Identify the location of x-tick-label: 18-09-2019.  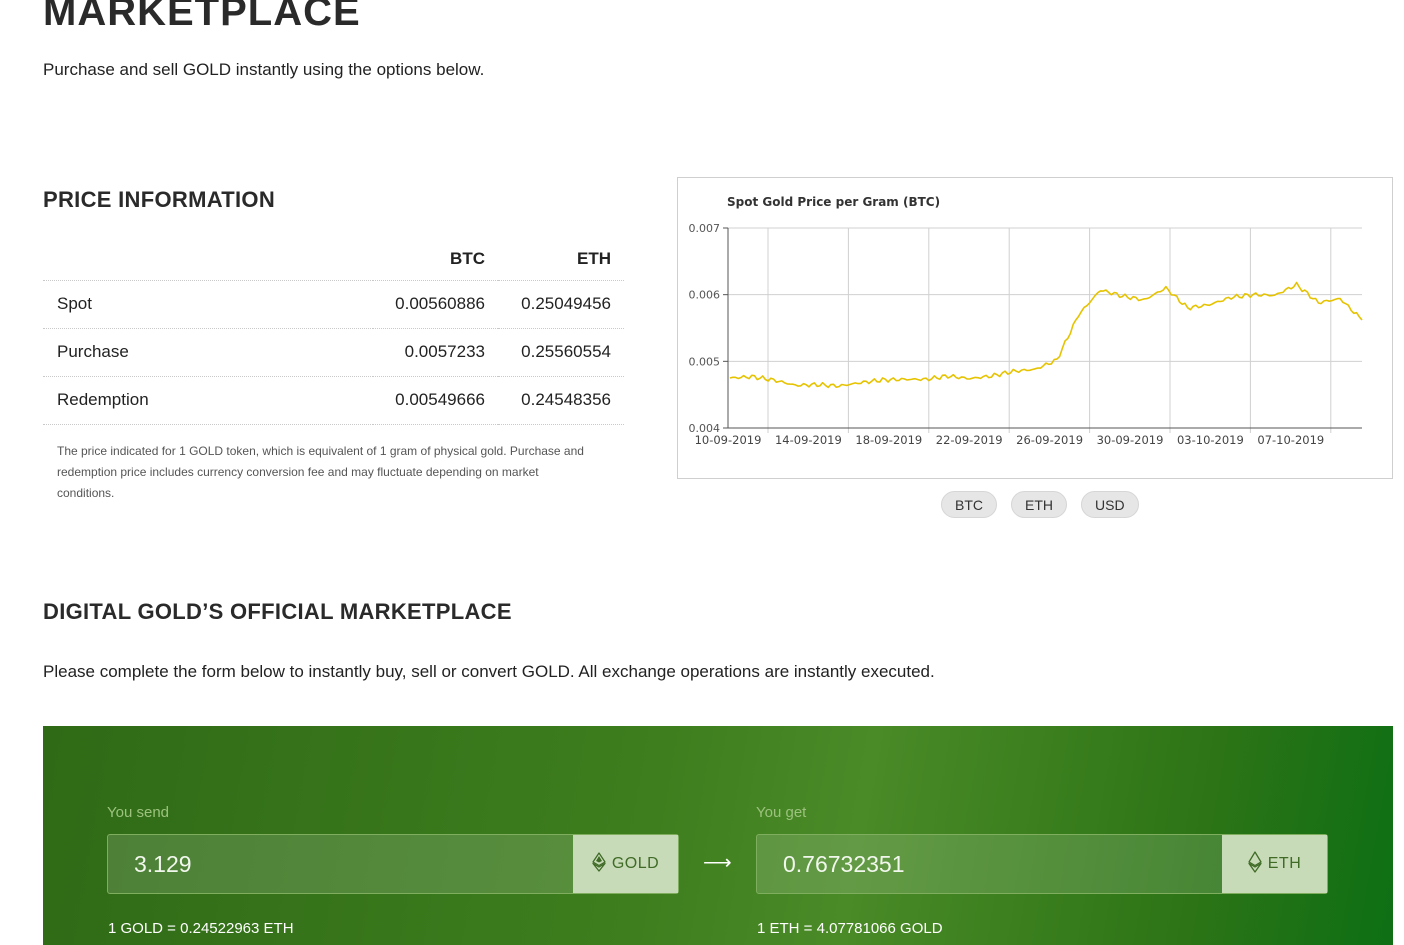
(888, 440).